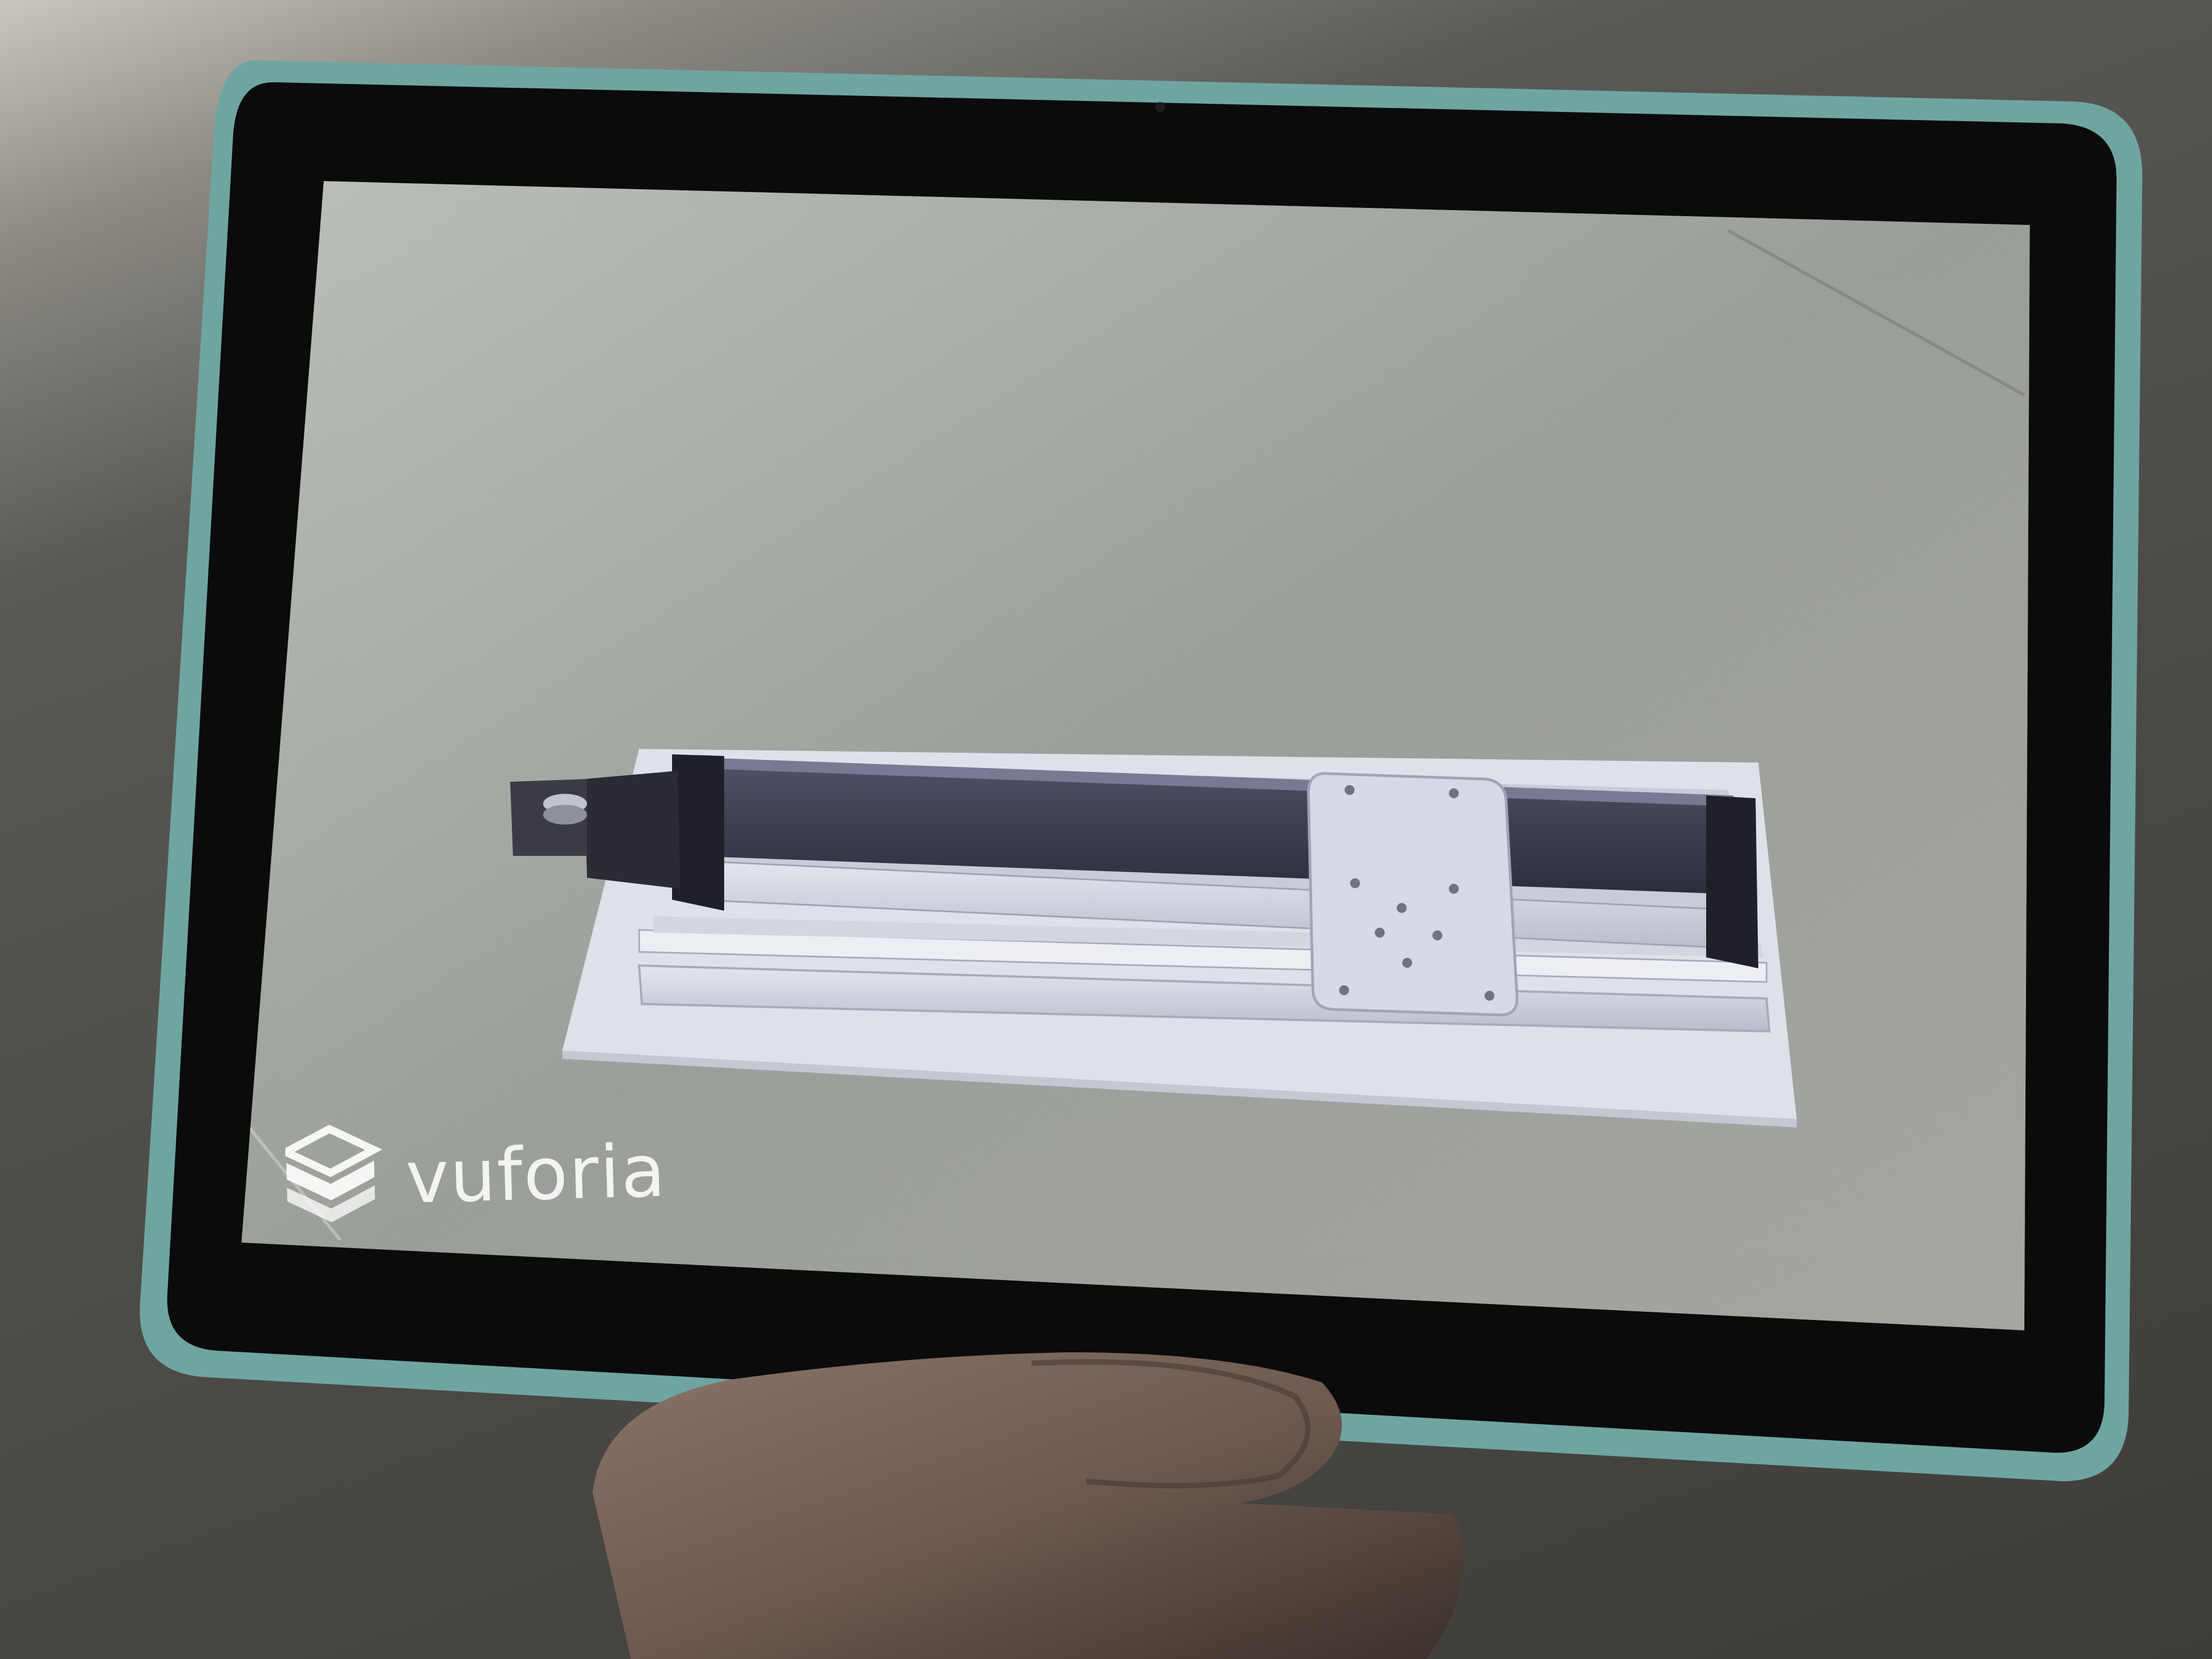  What do you see at coordinates (1027, 1506) in the screenshot?
I see `hand` at bounding box center [1027, 1506].